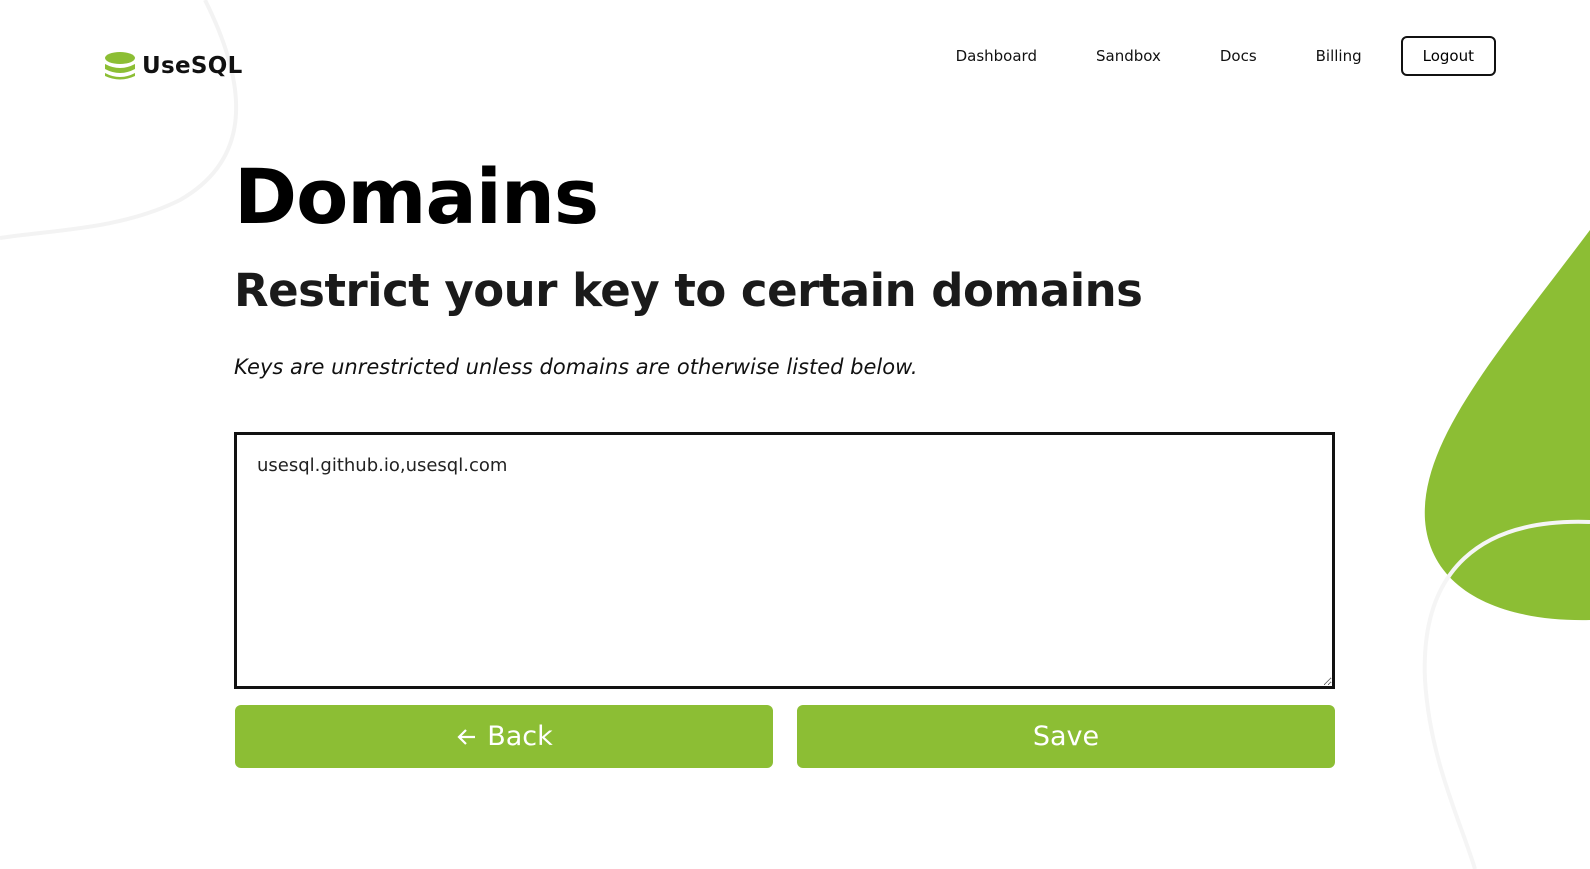 The height and width of the screenshot is (869, 1590). Describe the element at coordinates (1238, 56) in the screenshot. I see `nav-docs: Docs` at that location.